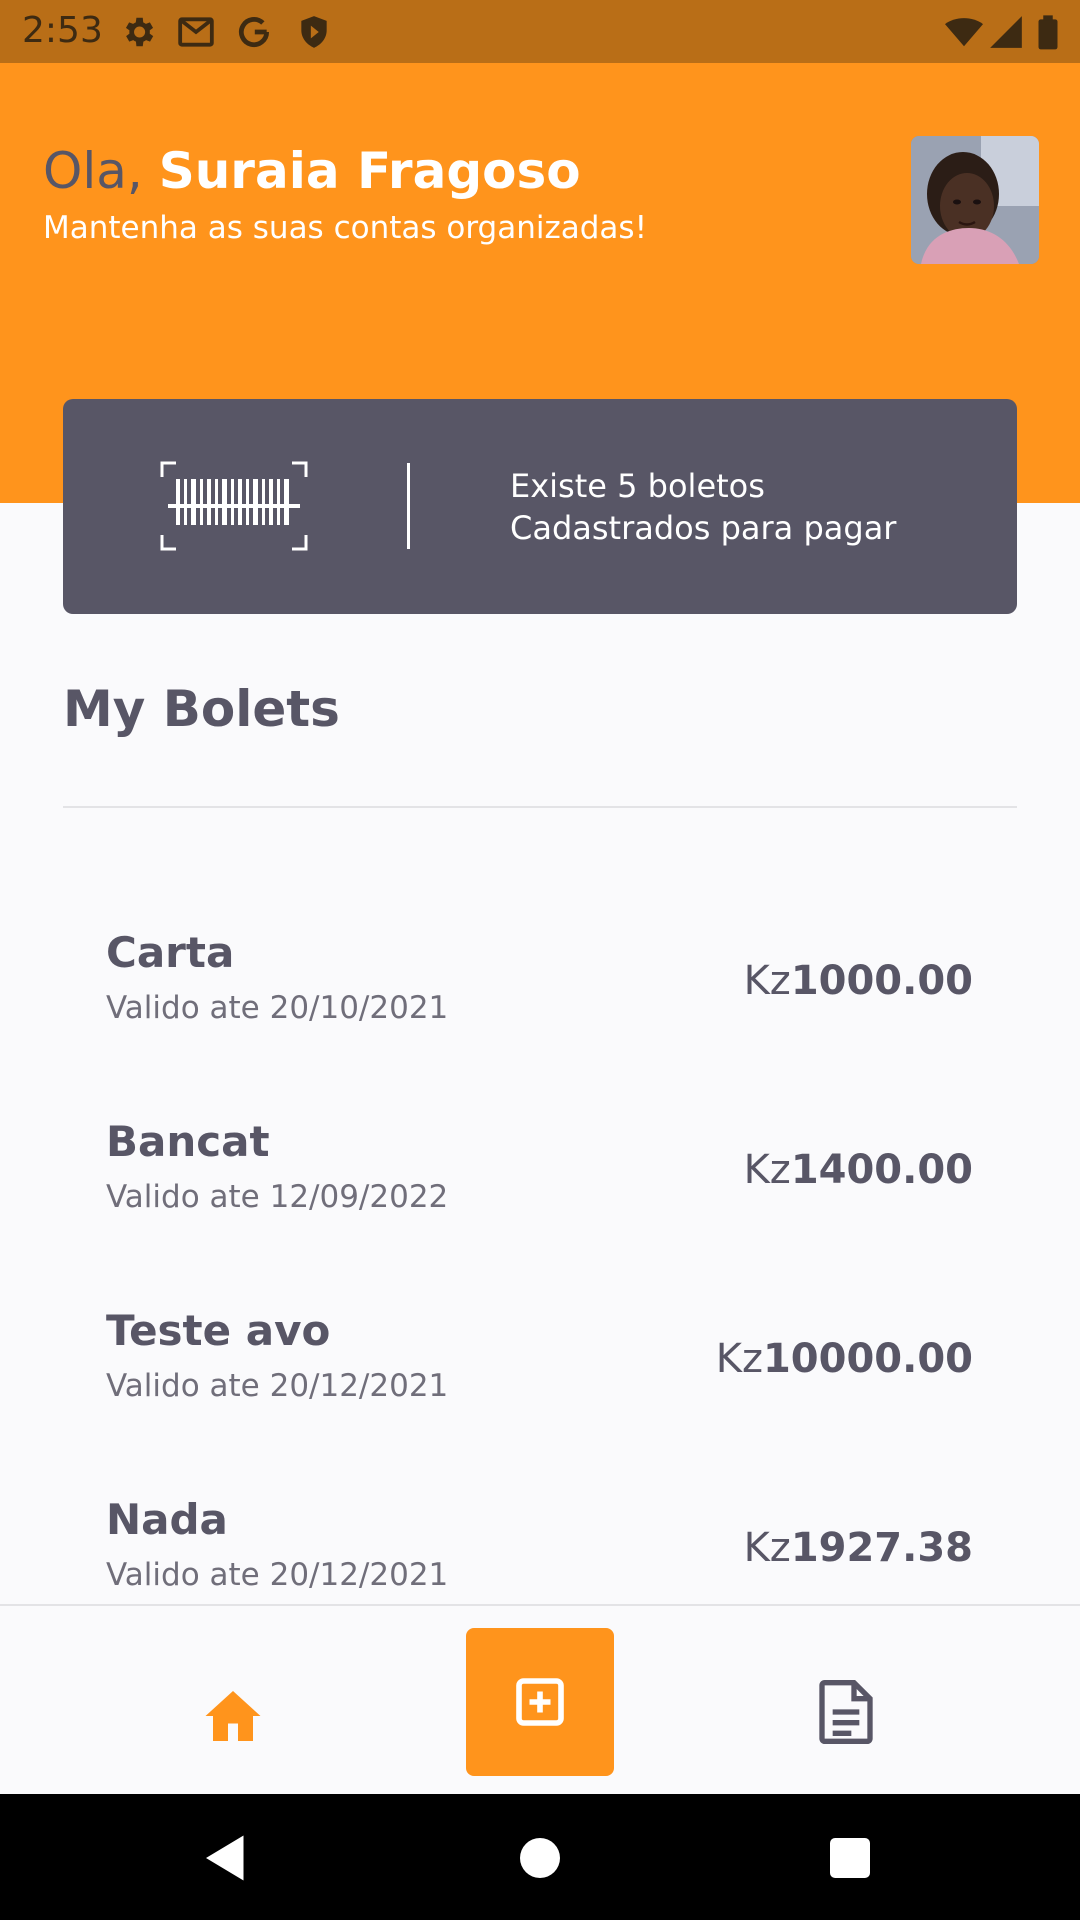 This screenshot has width=1080, height=1920. Describe the element at coordinates (540, 31) in the screenshot. I see `status-bar: 2:53` at that location.